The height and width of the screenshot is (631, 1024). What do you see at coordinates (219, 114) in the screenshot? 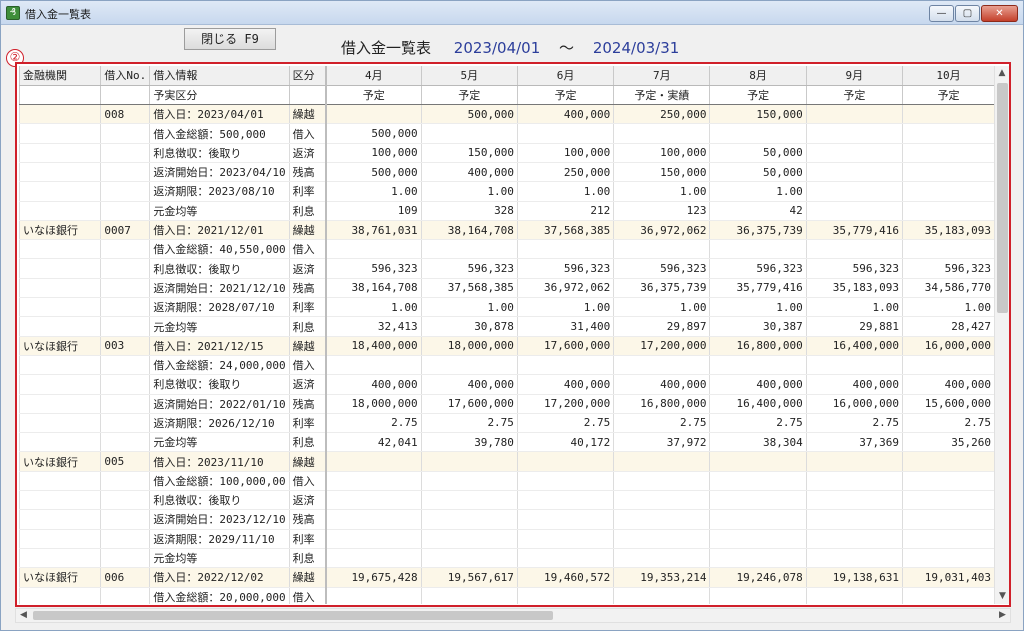
I see `loan-info-cell: 借入日：2023/04/01` at bounding box center [219, 114].